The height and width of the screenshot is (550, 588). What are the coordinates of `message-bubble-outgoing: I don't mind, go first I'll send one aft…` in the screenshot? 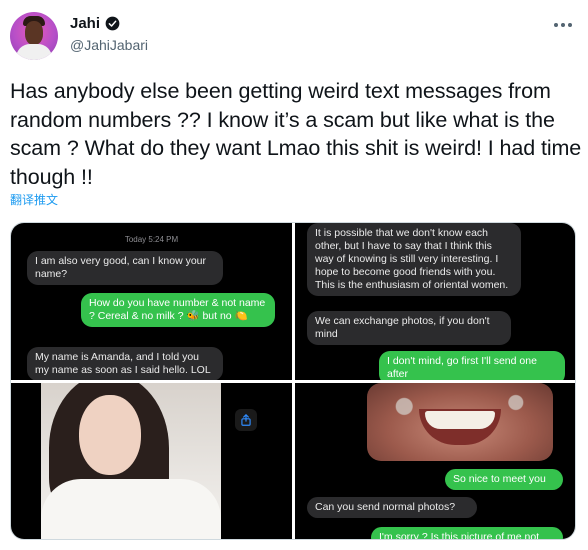 It's located at (472, 365).